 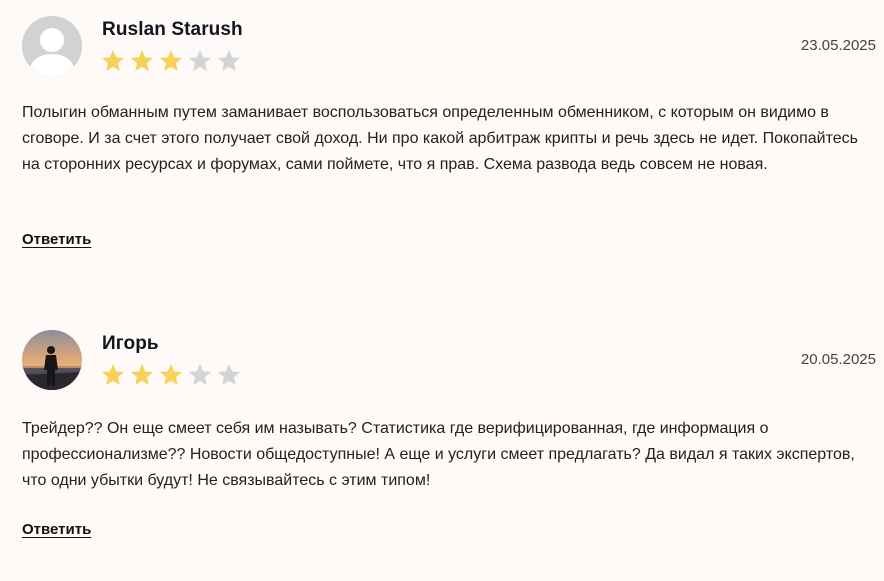 I want to click on review-date: 23.05.2025, so click(x=838, y=45).